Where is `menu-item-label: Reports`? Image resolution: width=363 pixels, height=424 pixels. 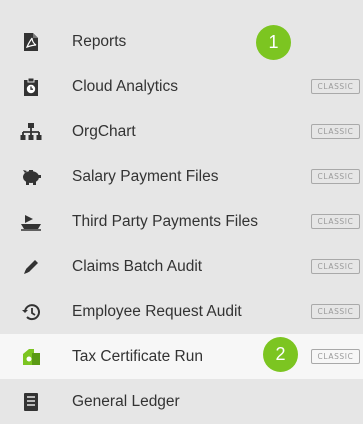 menu-item-label: Reports is located at coordinates (99, 41).